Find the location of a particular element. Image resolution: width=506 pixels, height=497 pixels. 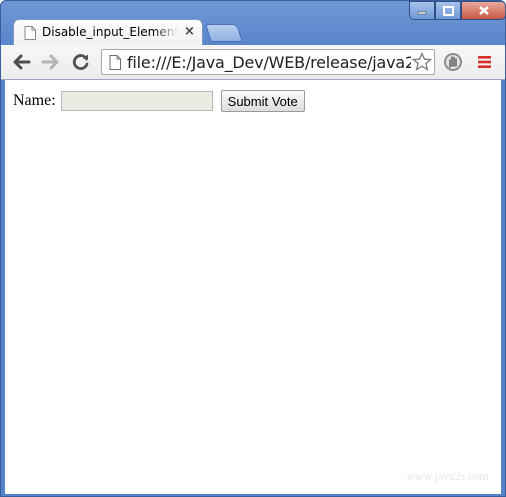

vote-form: Name: Submit Vote is located at coordinates (159, 101).